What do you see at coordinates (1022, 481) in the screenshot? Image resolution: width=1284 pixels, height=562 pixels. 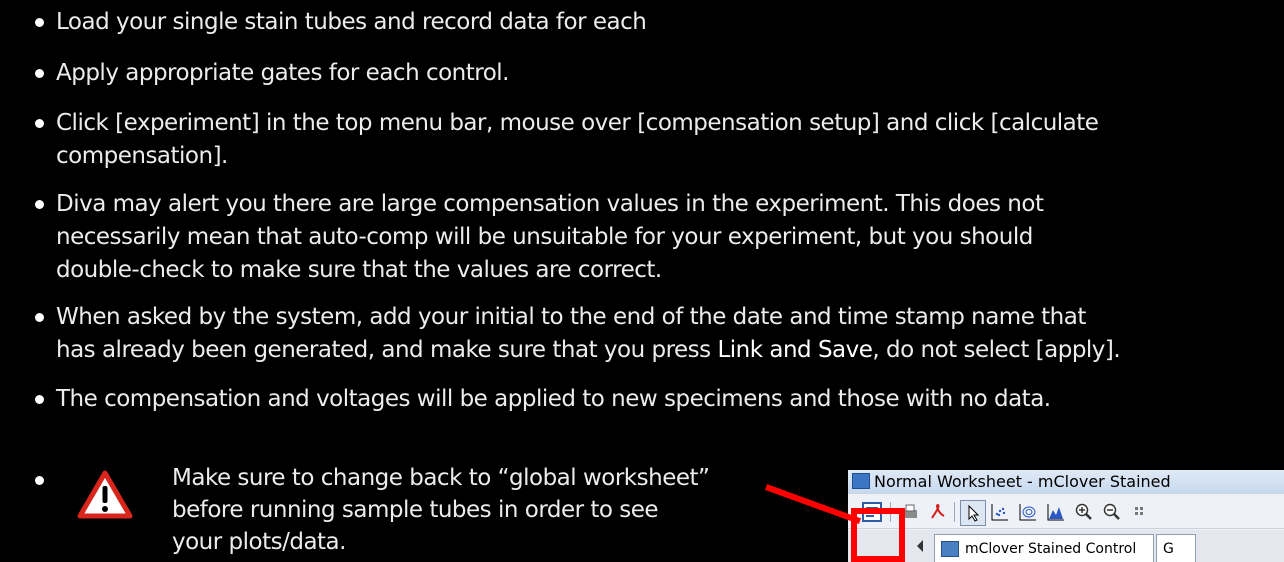 I see `window-title: Normal Worksheet - mClover Stained` at bounding box center [1022, 481].